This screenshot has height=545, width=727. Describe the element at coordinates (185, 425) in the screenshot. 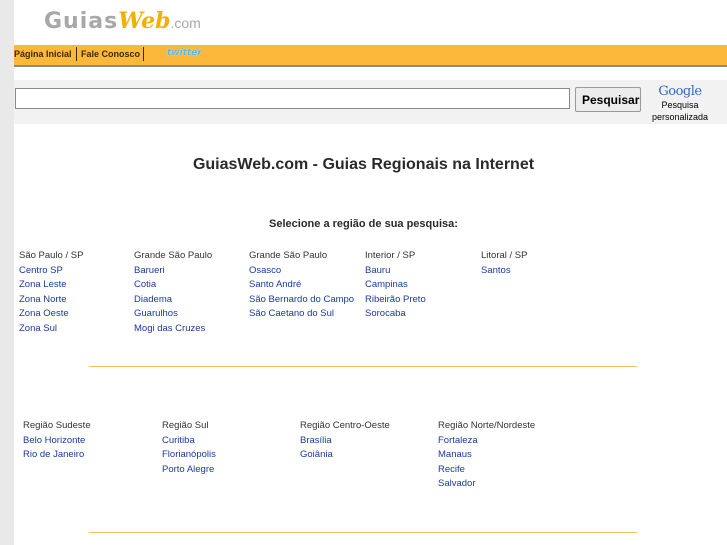

I see `region-heading: Região Sul` at that location.